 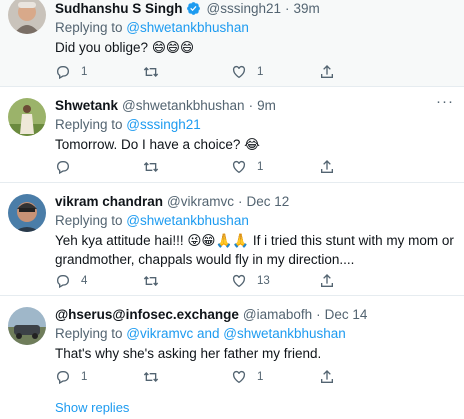 I want to click on show-replies-link: Show replies, so click(x=92, y=407).